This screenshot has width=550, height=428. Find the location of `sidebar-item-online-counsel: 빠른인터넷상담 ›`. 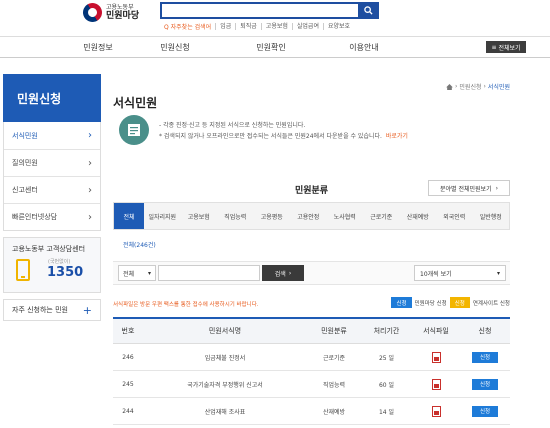

sidebar-item-online-counsel: 빠른인터넷상담 › is located at coordinates (52, 216).